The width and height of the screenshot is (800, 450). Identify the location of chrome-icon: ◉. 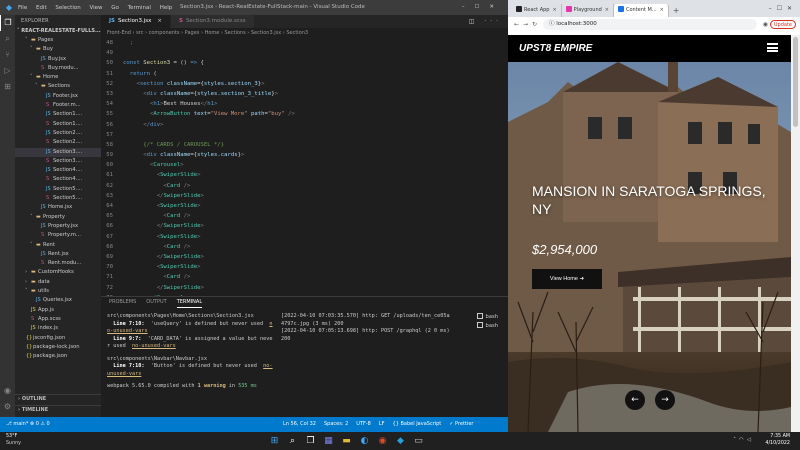
(382, 441).